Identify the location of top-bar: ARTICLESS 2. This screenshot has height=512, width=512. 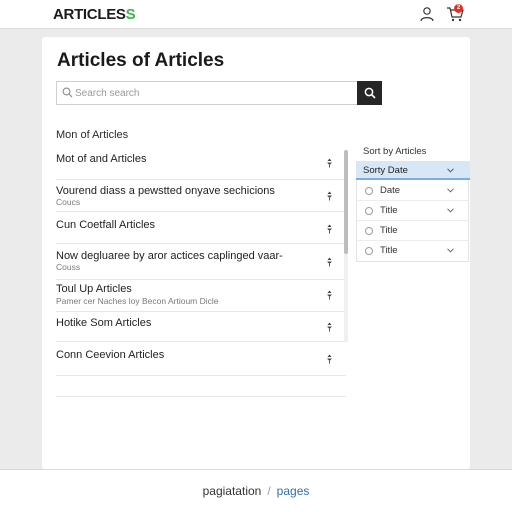
(256, 14).